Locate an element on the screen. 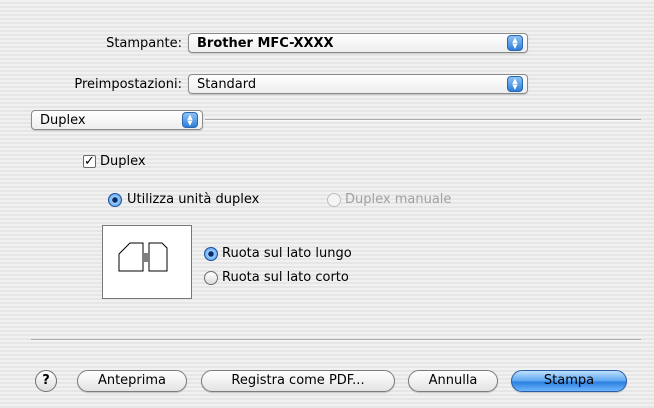 This screenshot has height=408, width=654. section-separator is located at coordinates (423, 120).